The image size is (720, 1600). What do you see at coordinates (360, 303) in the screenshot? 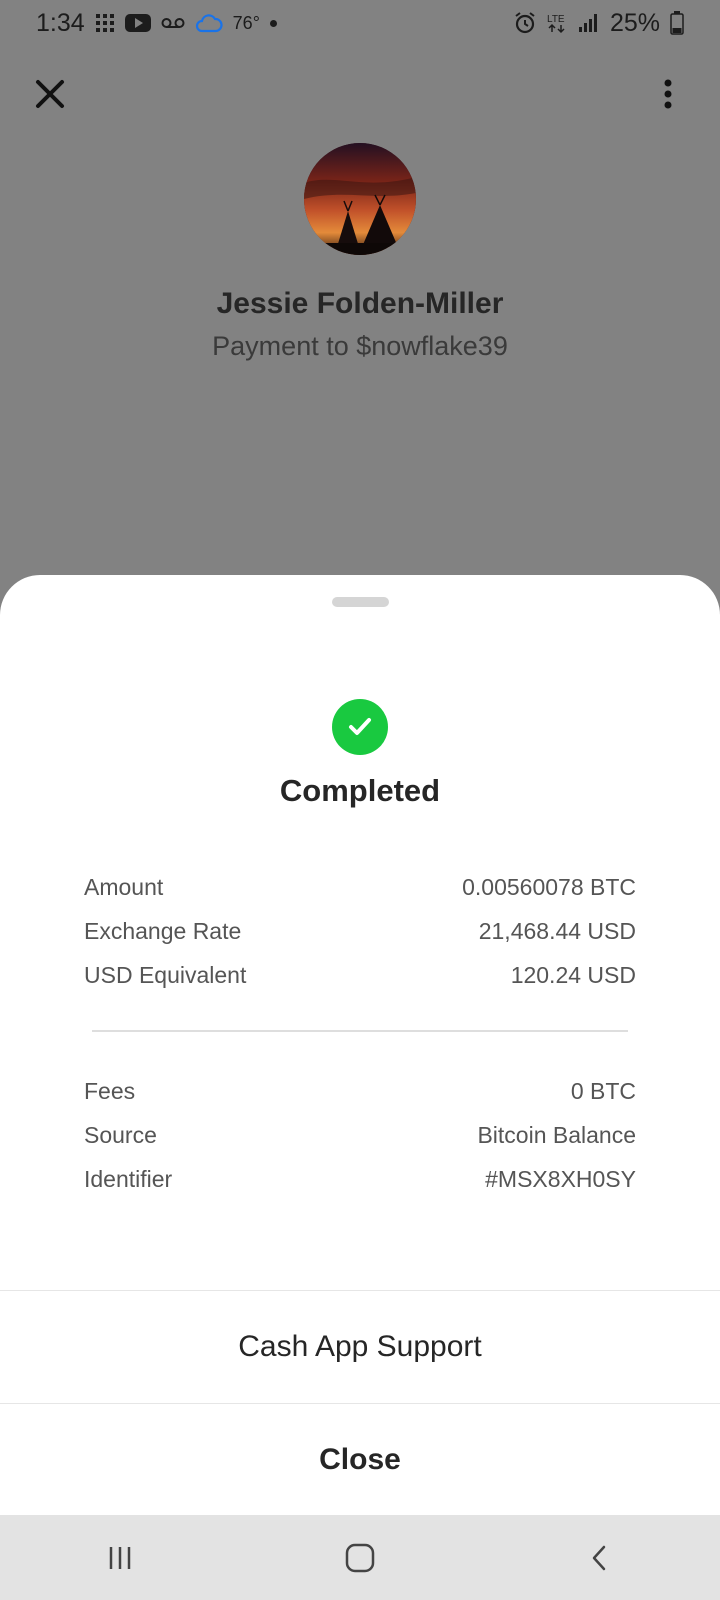
I see `payee-name: Jessie Folden-Miller` at bounding box center [360, 303].